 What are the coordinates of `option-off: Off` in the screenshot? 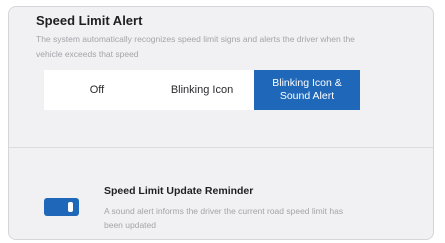 It's located at (97, 90).